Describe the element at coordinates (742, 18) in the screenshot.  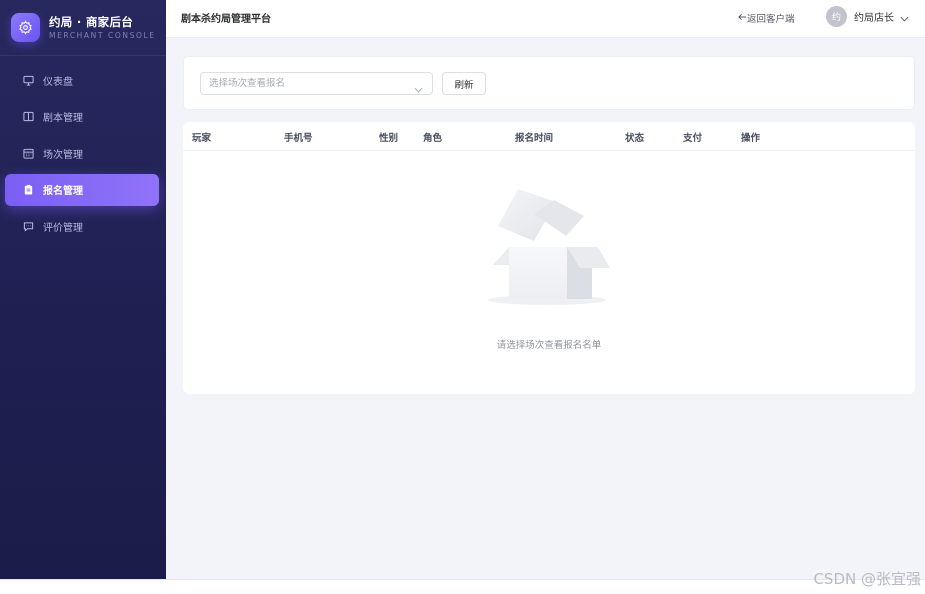
I see `arrow-left-icon` at that location.